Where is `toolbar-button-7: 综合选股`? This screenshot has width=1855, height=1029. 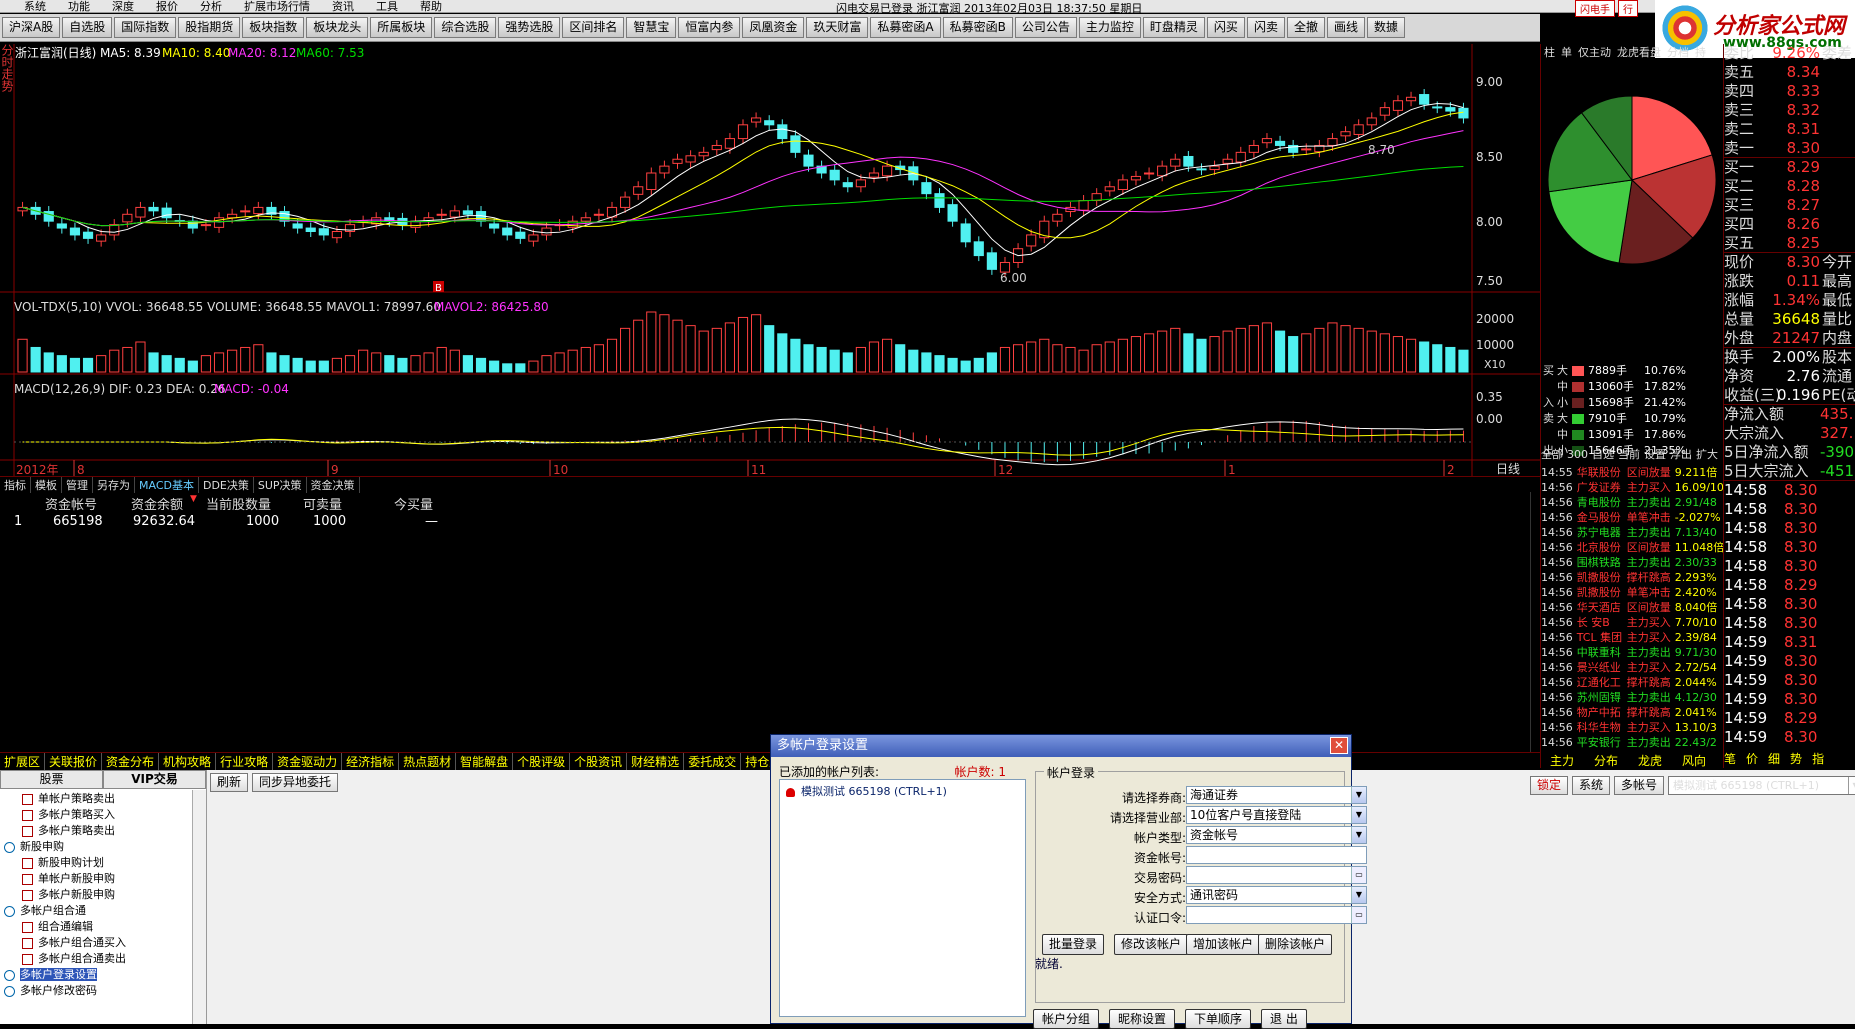
toolbar-button-7: 综合选股 is located at coordinates (465, 27).